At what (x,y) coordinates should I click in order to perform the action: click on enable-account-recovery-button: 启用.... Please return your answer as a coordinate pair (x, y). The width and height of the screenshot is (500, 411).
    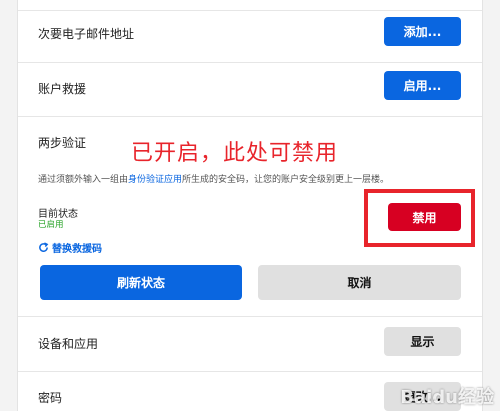
    Looking at the image, I should click on (422, 85).